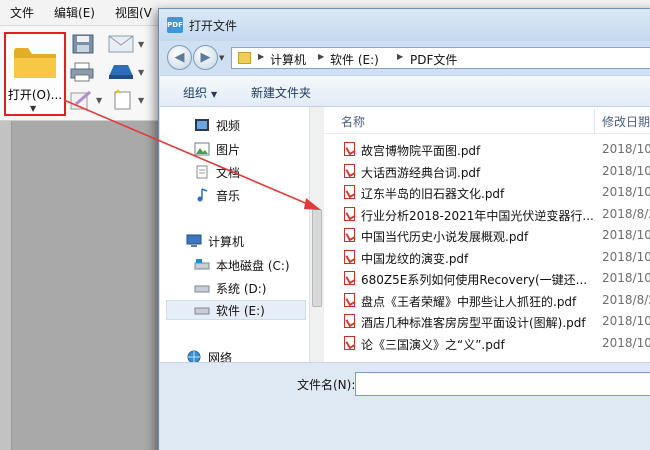  Describe the element at coordinates (240, 310) in the screenshot. I see `nav-item-label: 软件 (E:)` at that location.